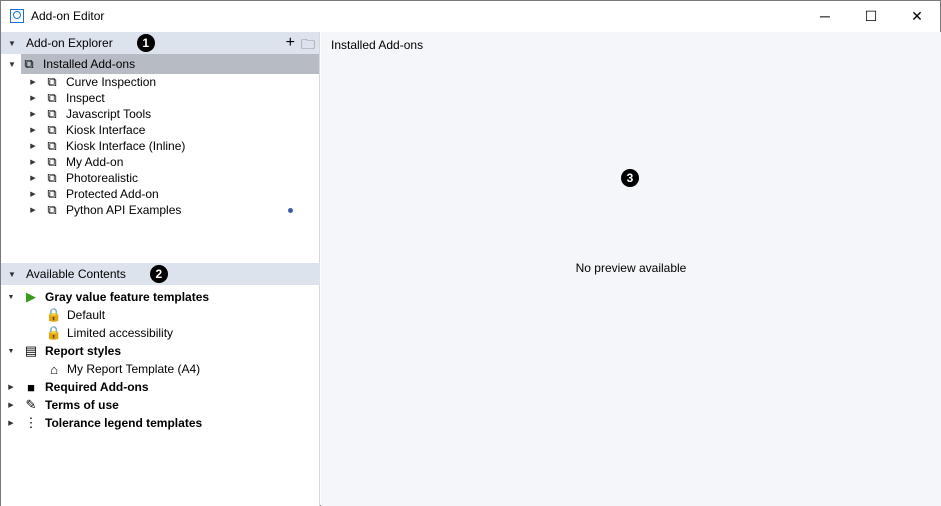 The height and width of the screenshot is (506, 941). What do you see at coordinates (126, 146) in the screenshot?
I see `tree-label: Kiosk Interface (Inline)` at bounding box center [126, 146].